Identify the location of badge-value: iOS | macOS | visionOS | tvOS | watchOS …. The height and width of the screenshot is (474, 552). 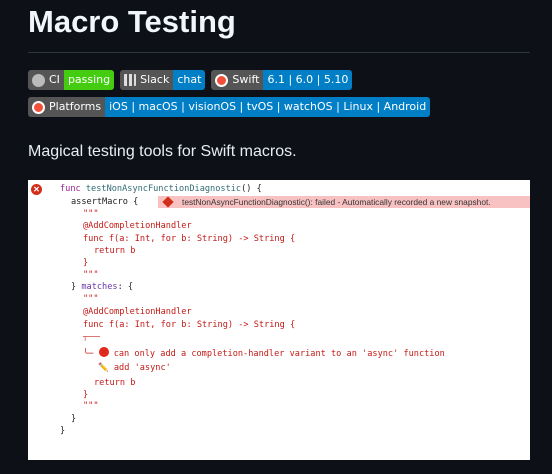
(268, 107).